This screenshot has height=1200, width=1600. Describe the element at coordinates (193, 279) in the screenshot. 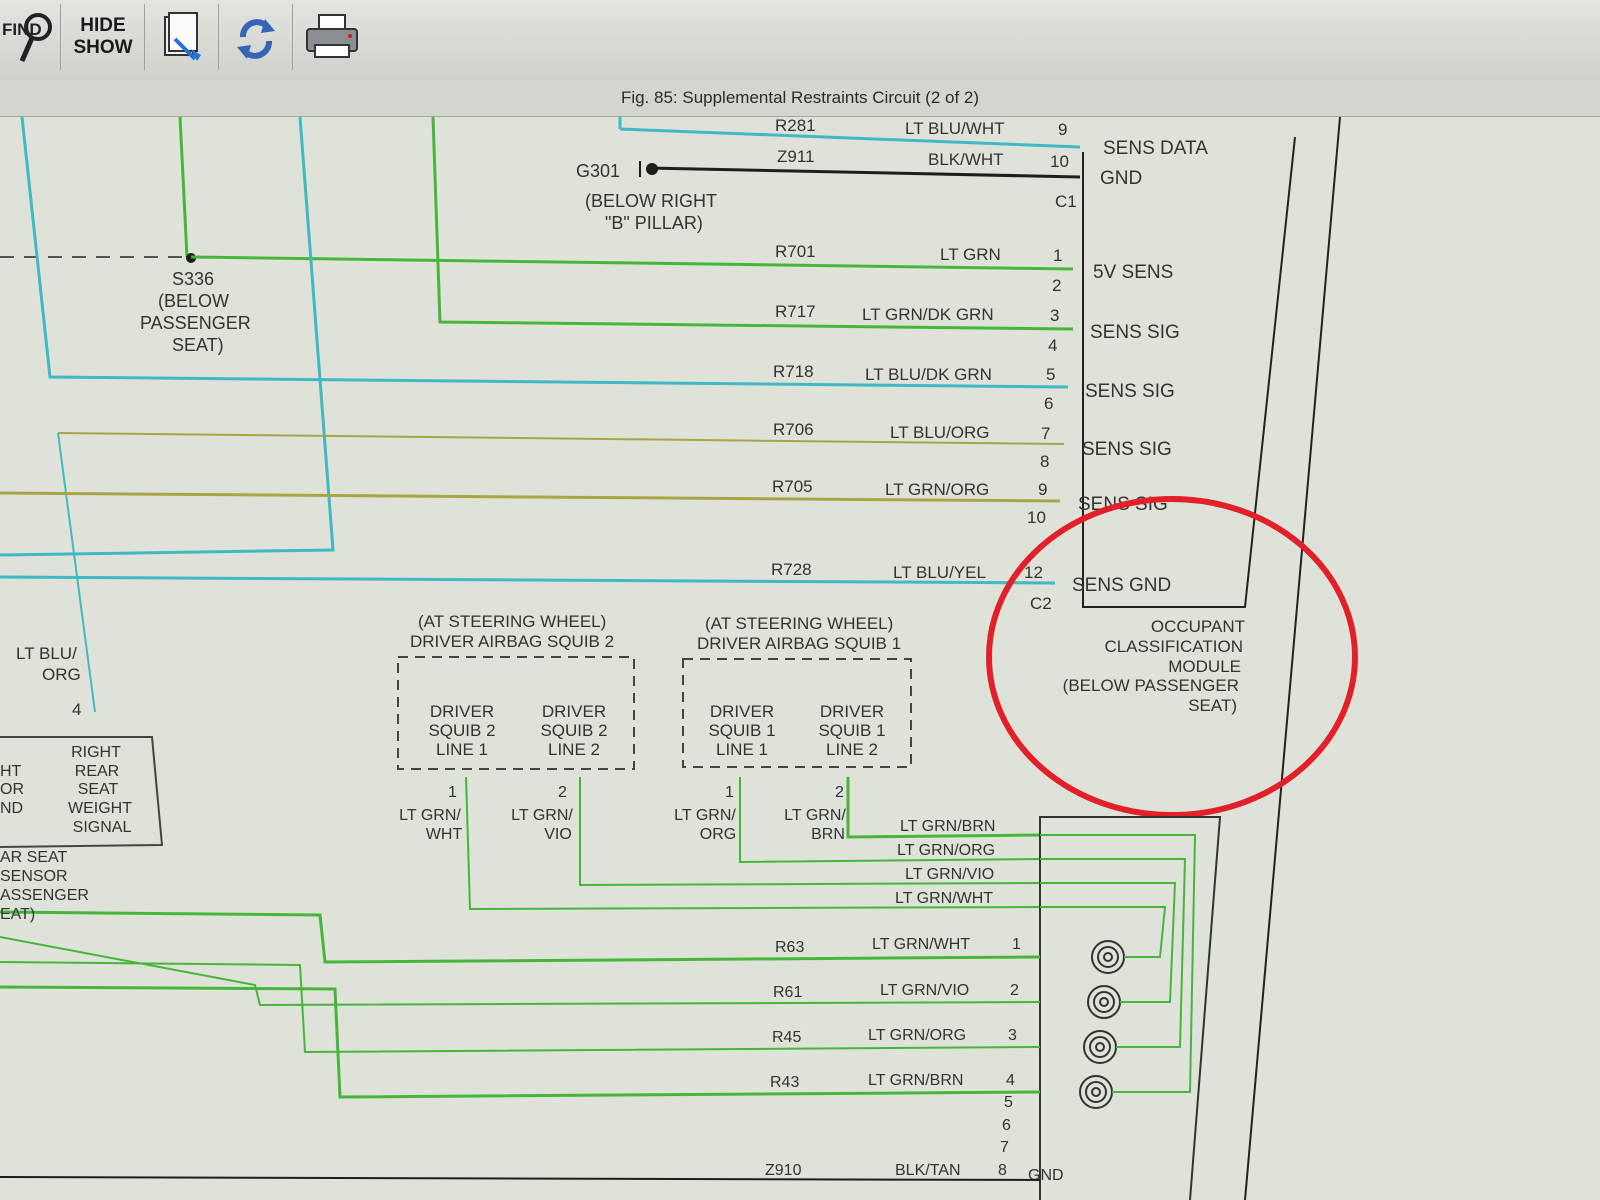

I see `splice-s336-id: S336` at that location.